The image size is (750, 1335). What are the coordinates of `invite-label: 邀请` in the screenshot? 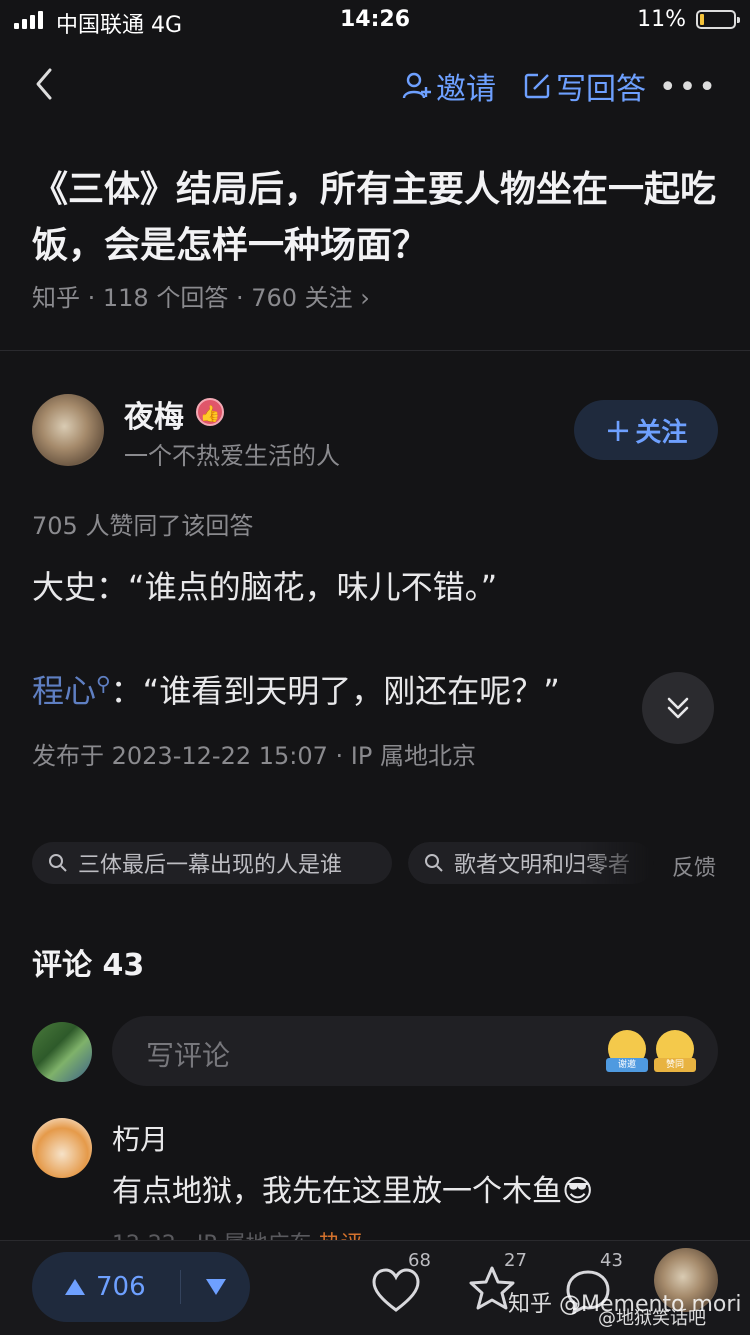 It's located at (466, 89).